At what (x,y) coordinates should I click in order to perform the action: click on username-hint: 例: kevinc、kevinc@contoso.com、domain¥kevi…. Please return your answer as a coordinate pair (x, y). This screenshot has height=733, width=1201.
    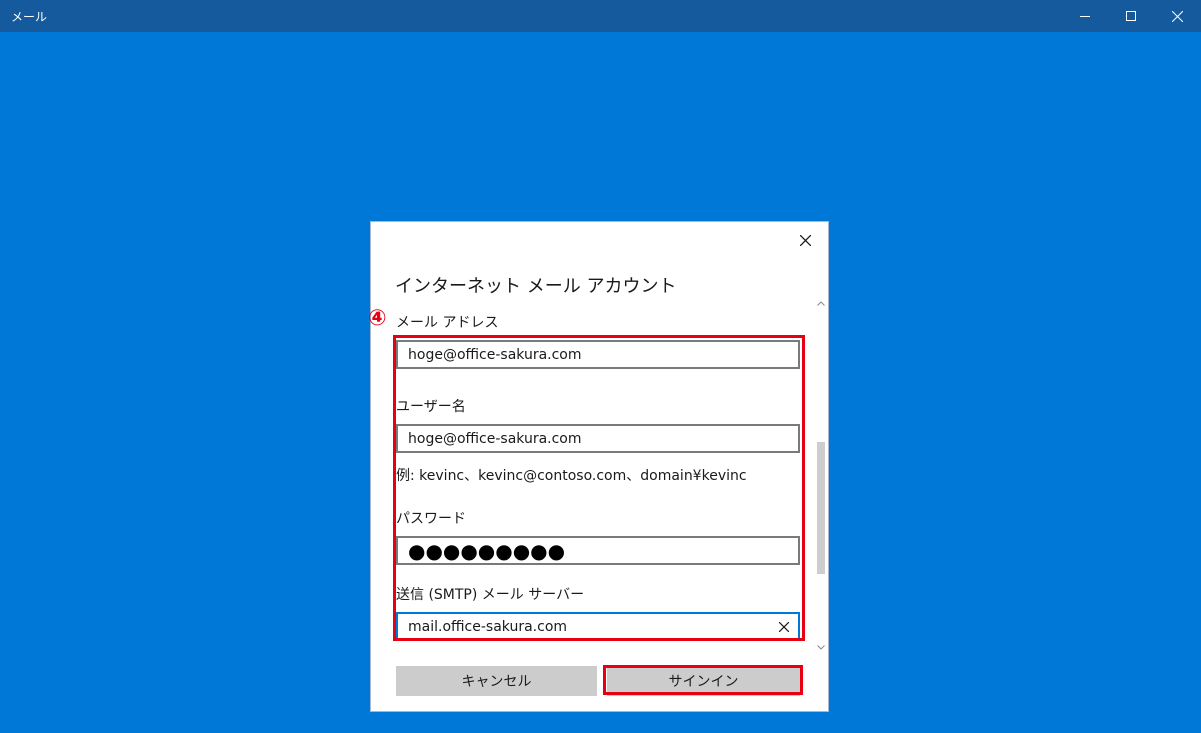
    Looking at the image, I should click on (571, 476).